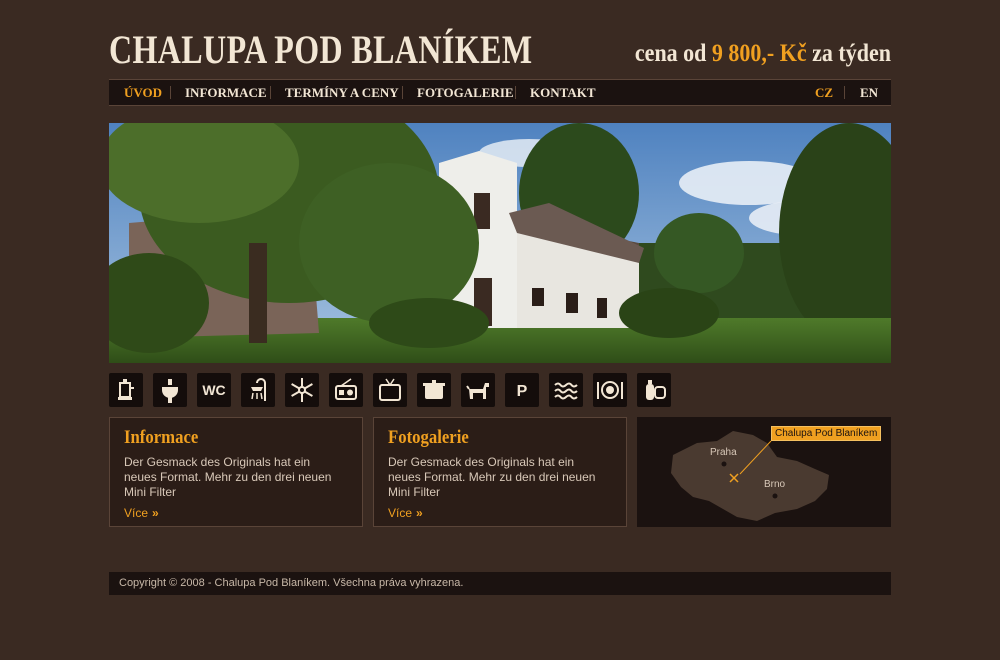  I want to click on heating-icon, so click(566, 390).